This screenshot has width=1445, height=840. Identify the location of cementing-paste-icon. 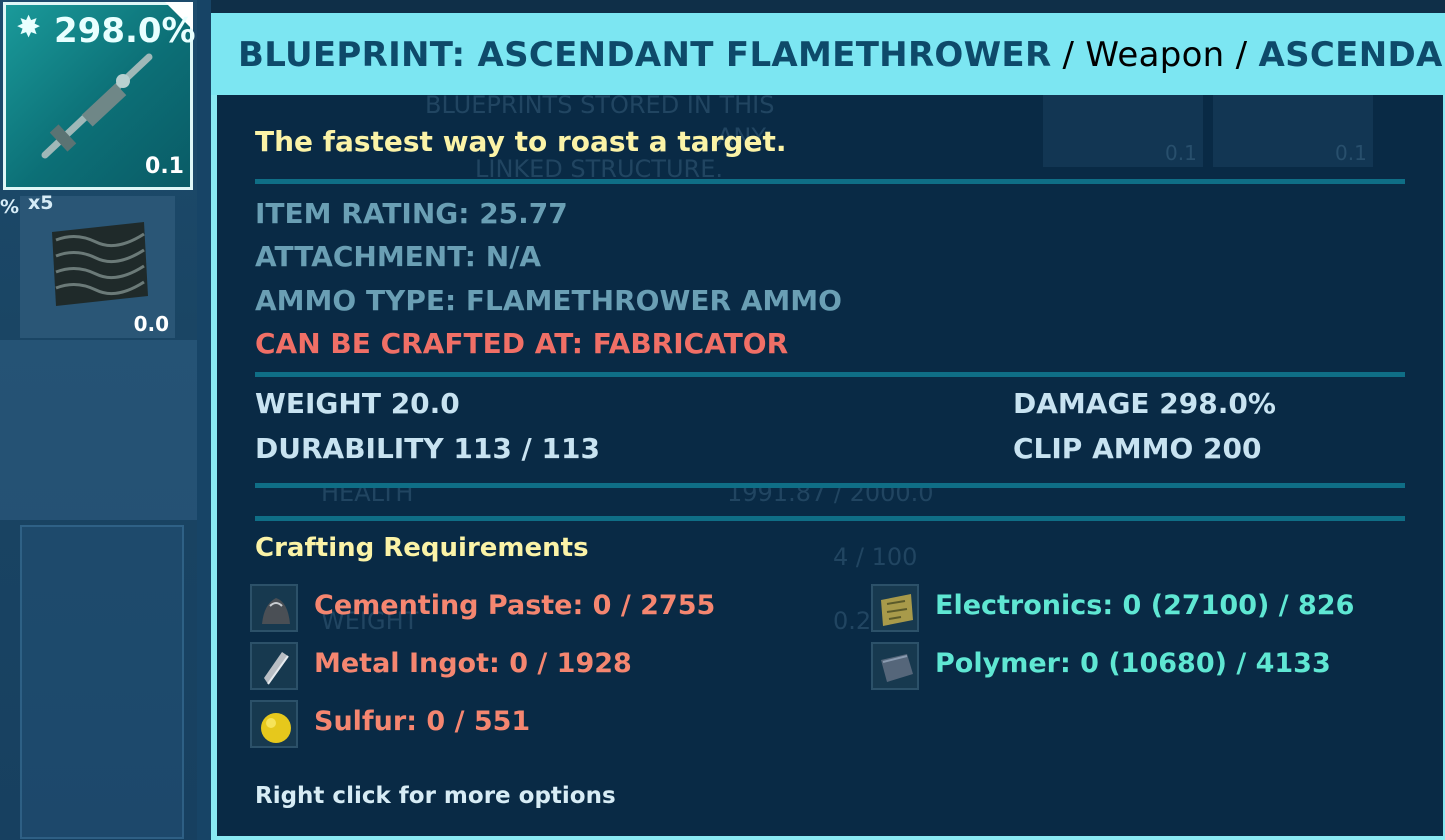
(274, 608).